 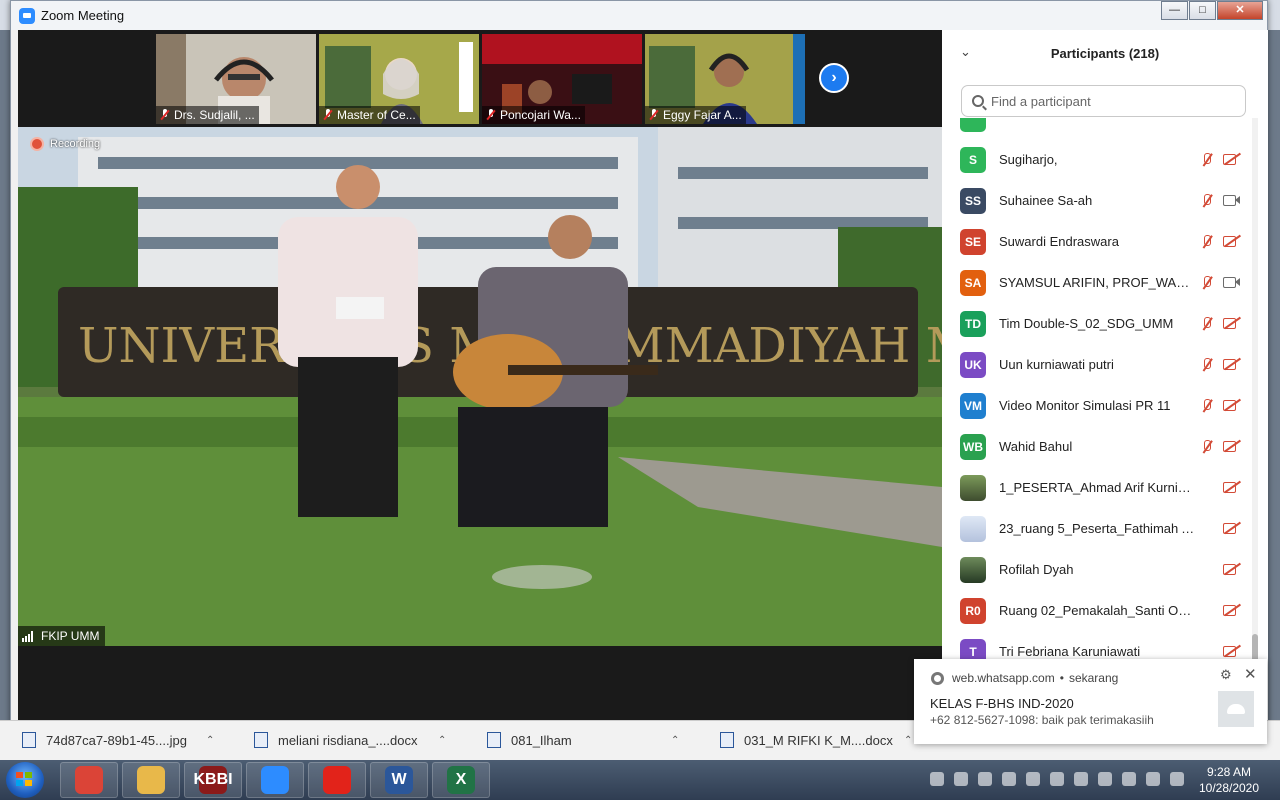 I want to click on participant-row: SS Suhainee Sa-ah, so click(x=1097, y=200).